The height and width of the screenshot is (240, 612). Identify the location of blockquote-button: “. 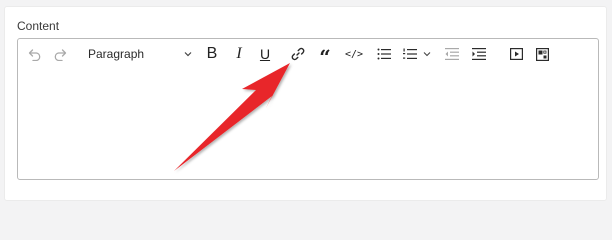
(325, 57).